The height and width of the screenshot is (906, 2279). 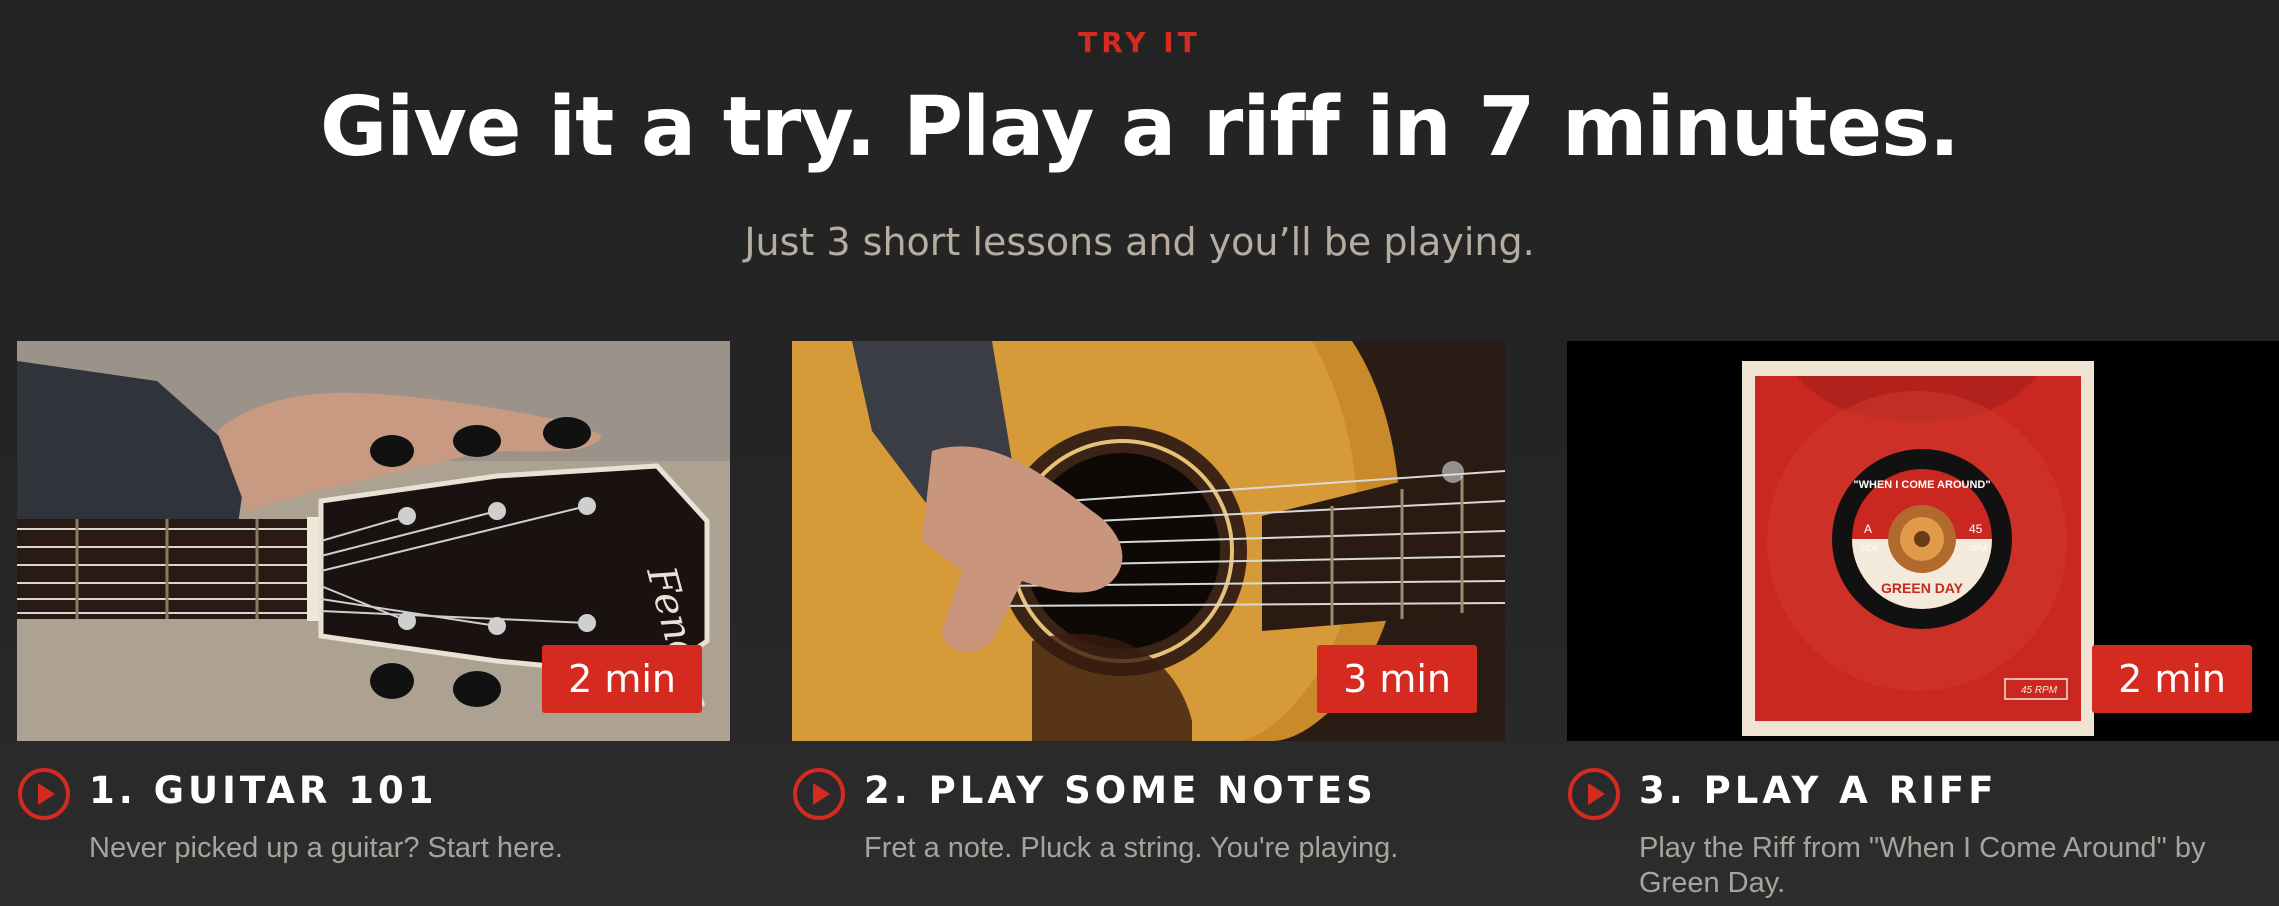 I want to click on record-side-label: SIDE, so click(x=1869, y=548).